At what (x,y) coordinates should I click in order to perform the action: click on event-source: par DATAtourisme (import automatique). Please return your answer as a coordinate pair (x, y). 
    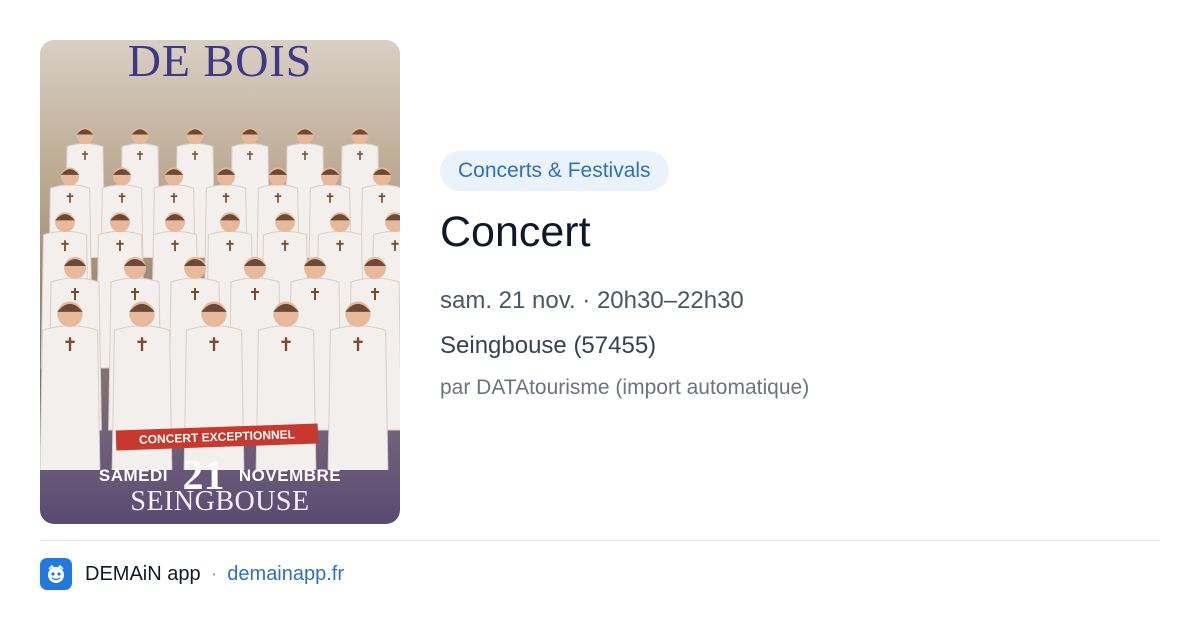
    Looking at the image, I should click on (625, 387).